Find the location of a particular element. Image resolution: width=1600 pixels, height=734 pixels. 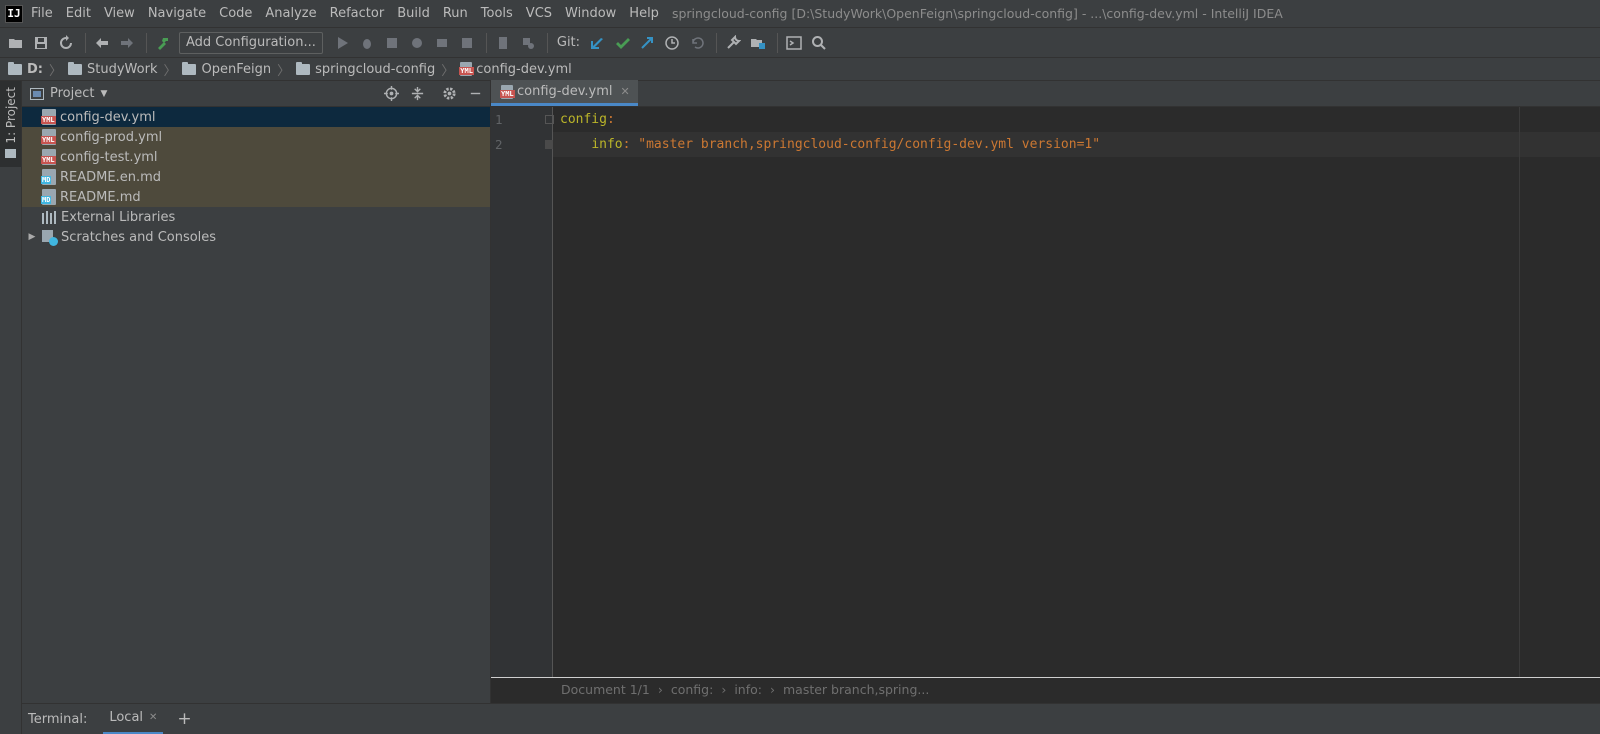

breadcrumb-drive: D: is located at coordinates (25, 69).